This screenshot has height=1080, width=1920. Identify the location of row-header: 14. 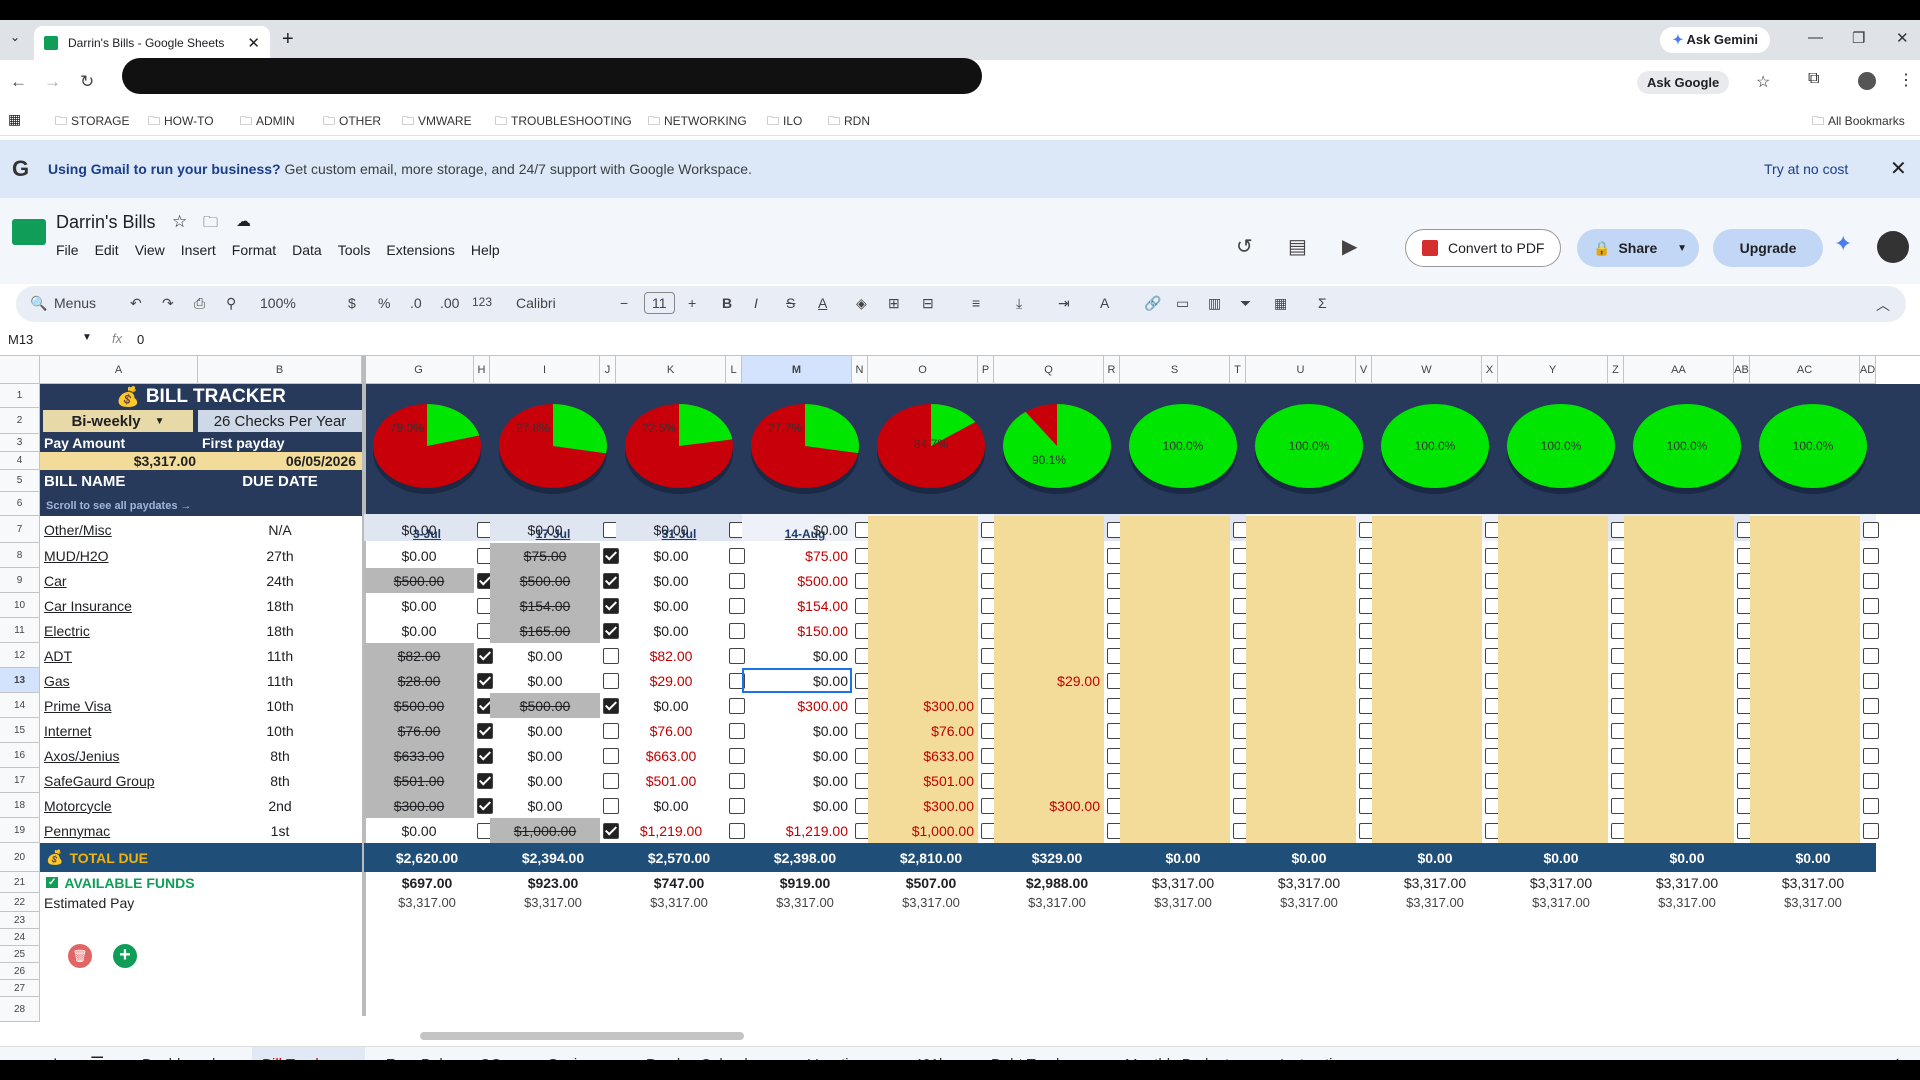
(20, 705).